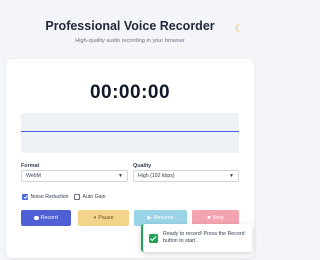 The height and width of the screenshot is (260, 320). What do you see at coordinates (142, 166) in the screenshot?
I see `quality-label: Quality` at bounding box center [142, 166].